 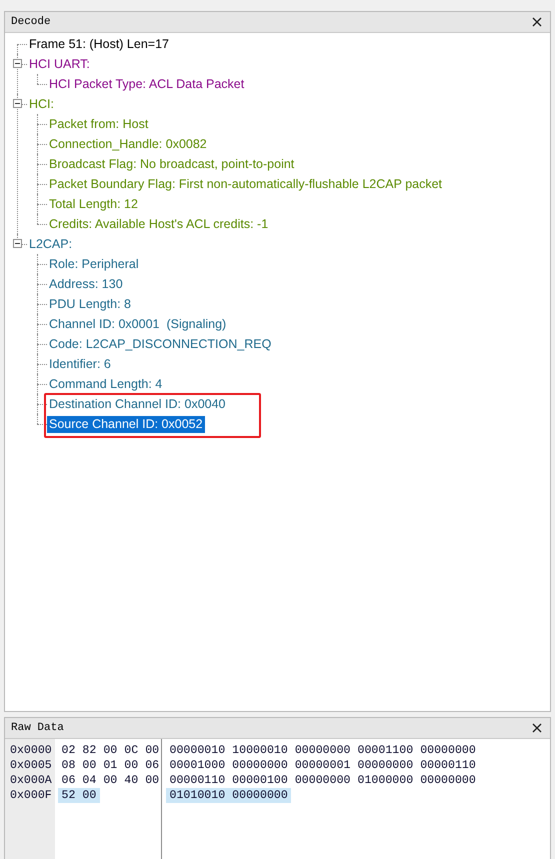 What do you see at coordinates (68, 750) in the screenshot?
I see `hex-byte: 02` at bounding box center [68, 750].